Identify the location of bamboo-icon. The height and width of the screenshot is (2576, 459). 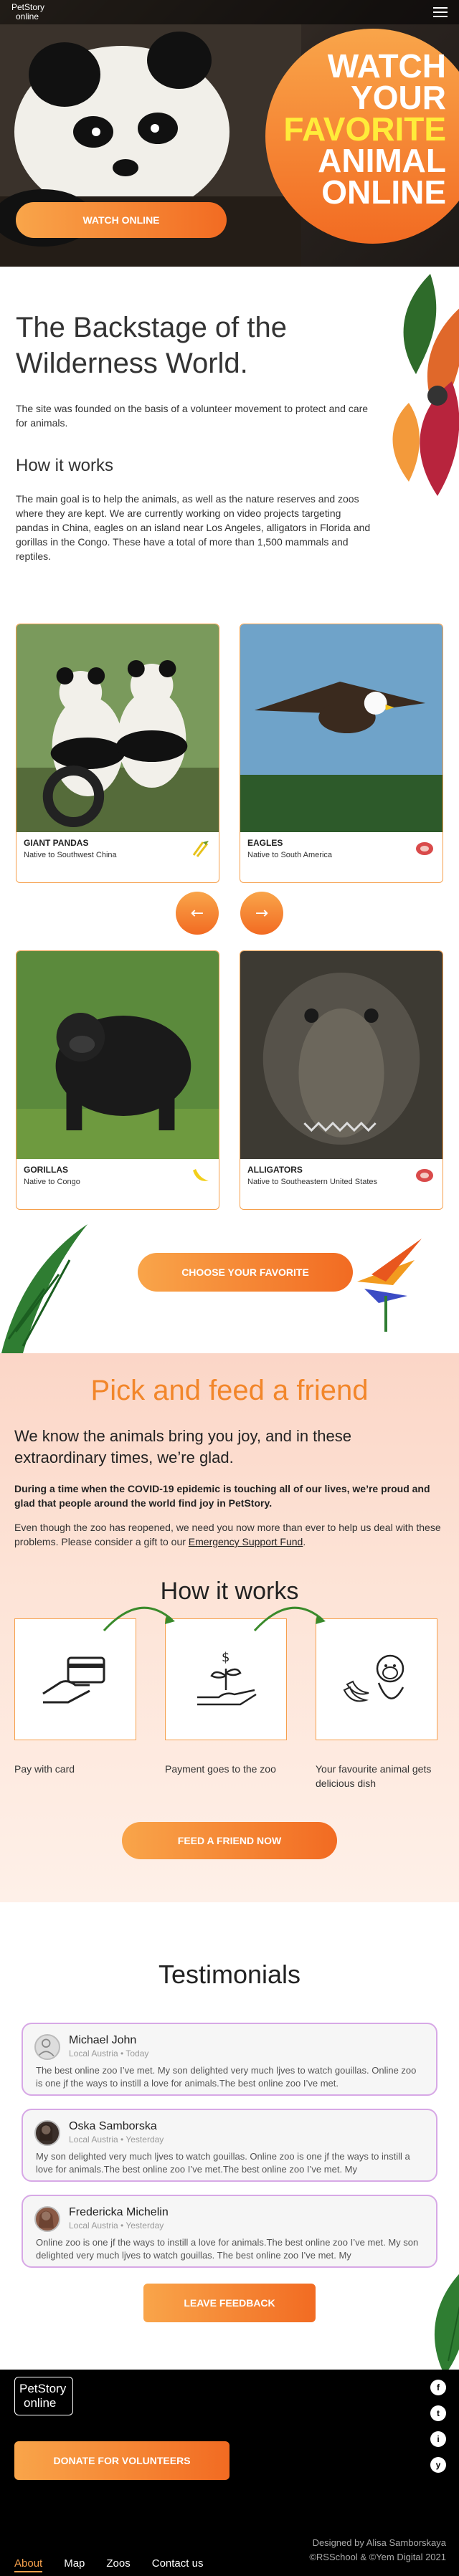
(200, 849).